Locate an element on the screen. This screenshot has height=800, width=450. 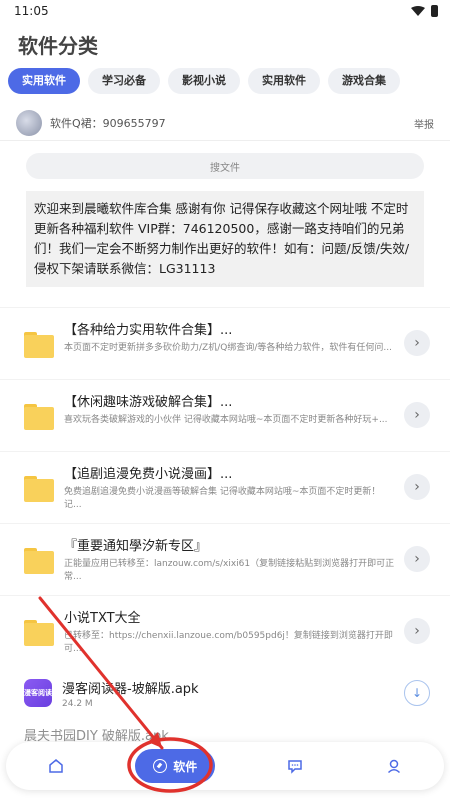
user-icon is located at coordinates (394, 766).